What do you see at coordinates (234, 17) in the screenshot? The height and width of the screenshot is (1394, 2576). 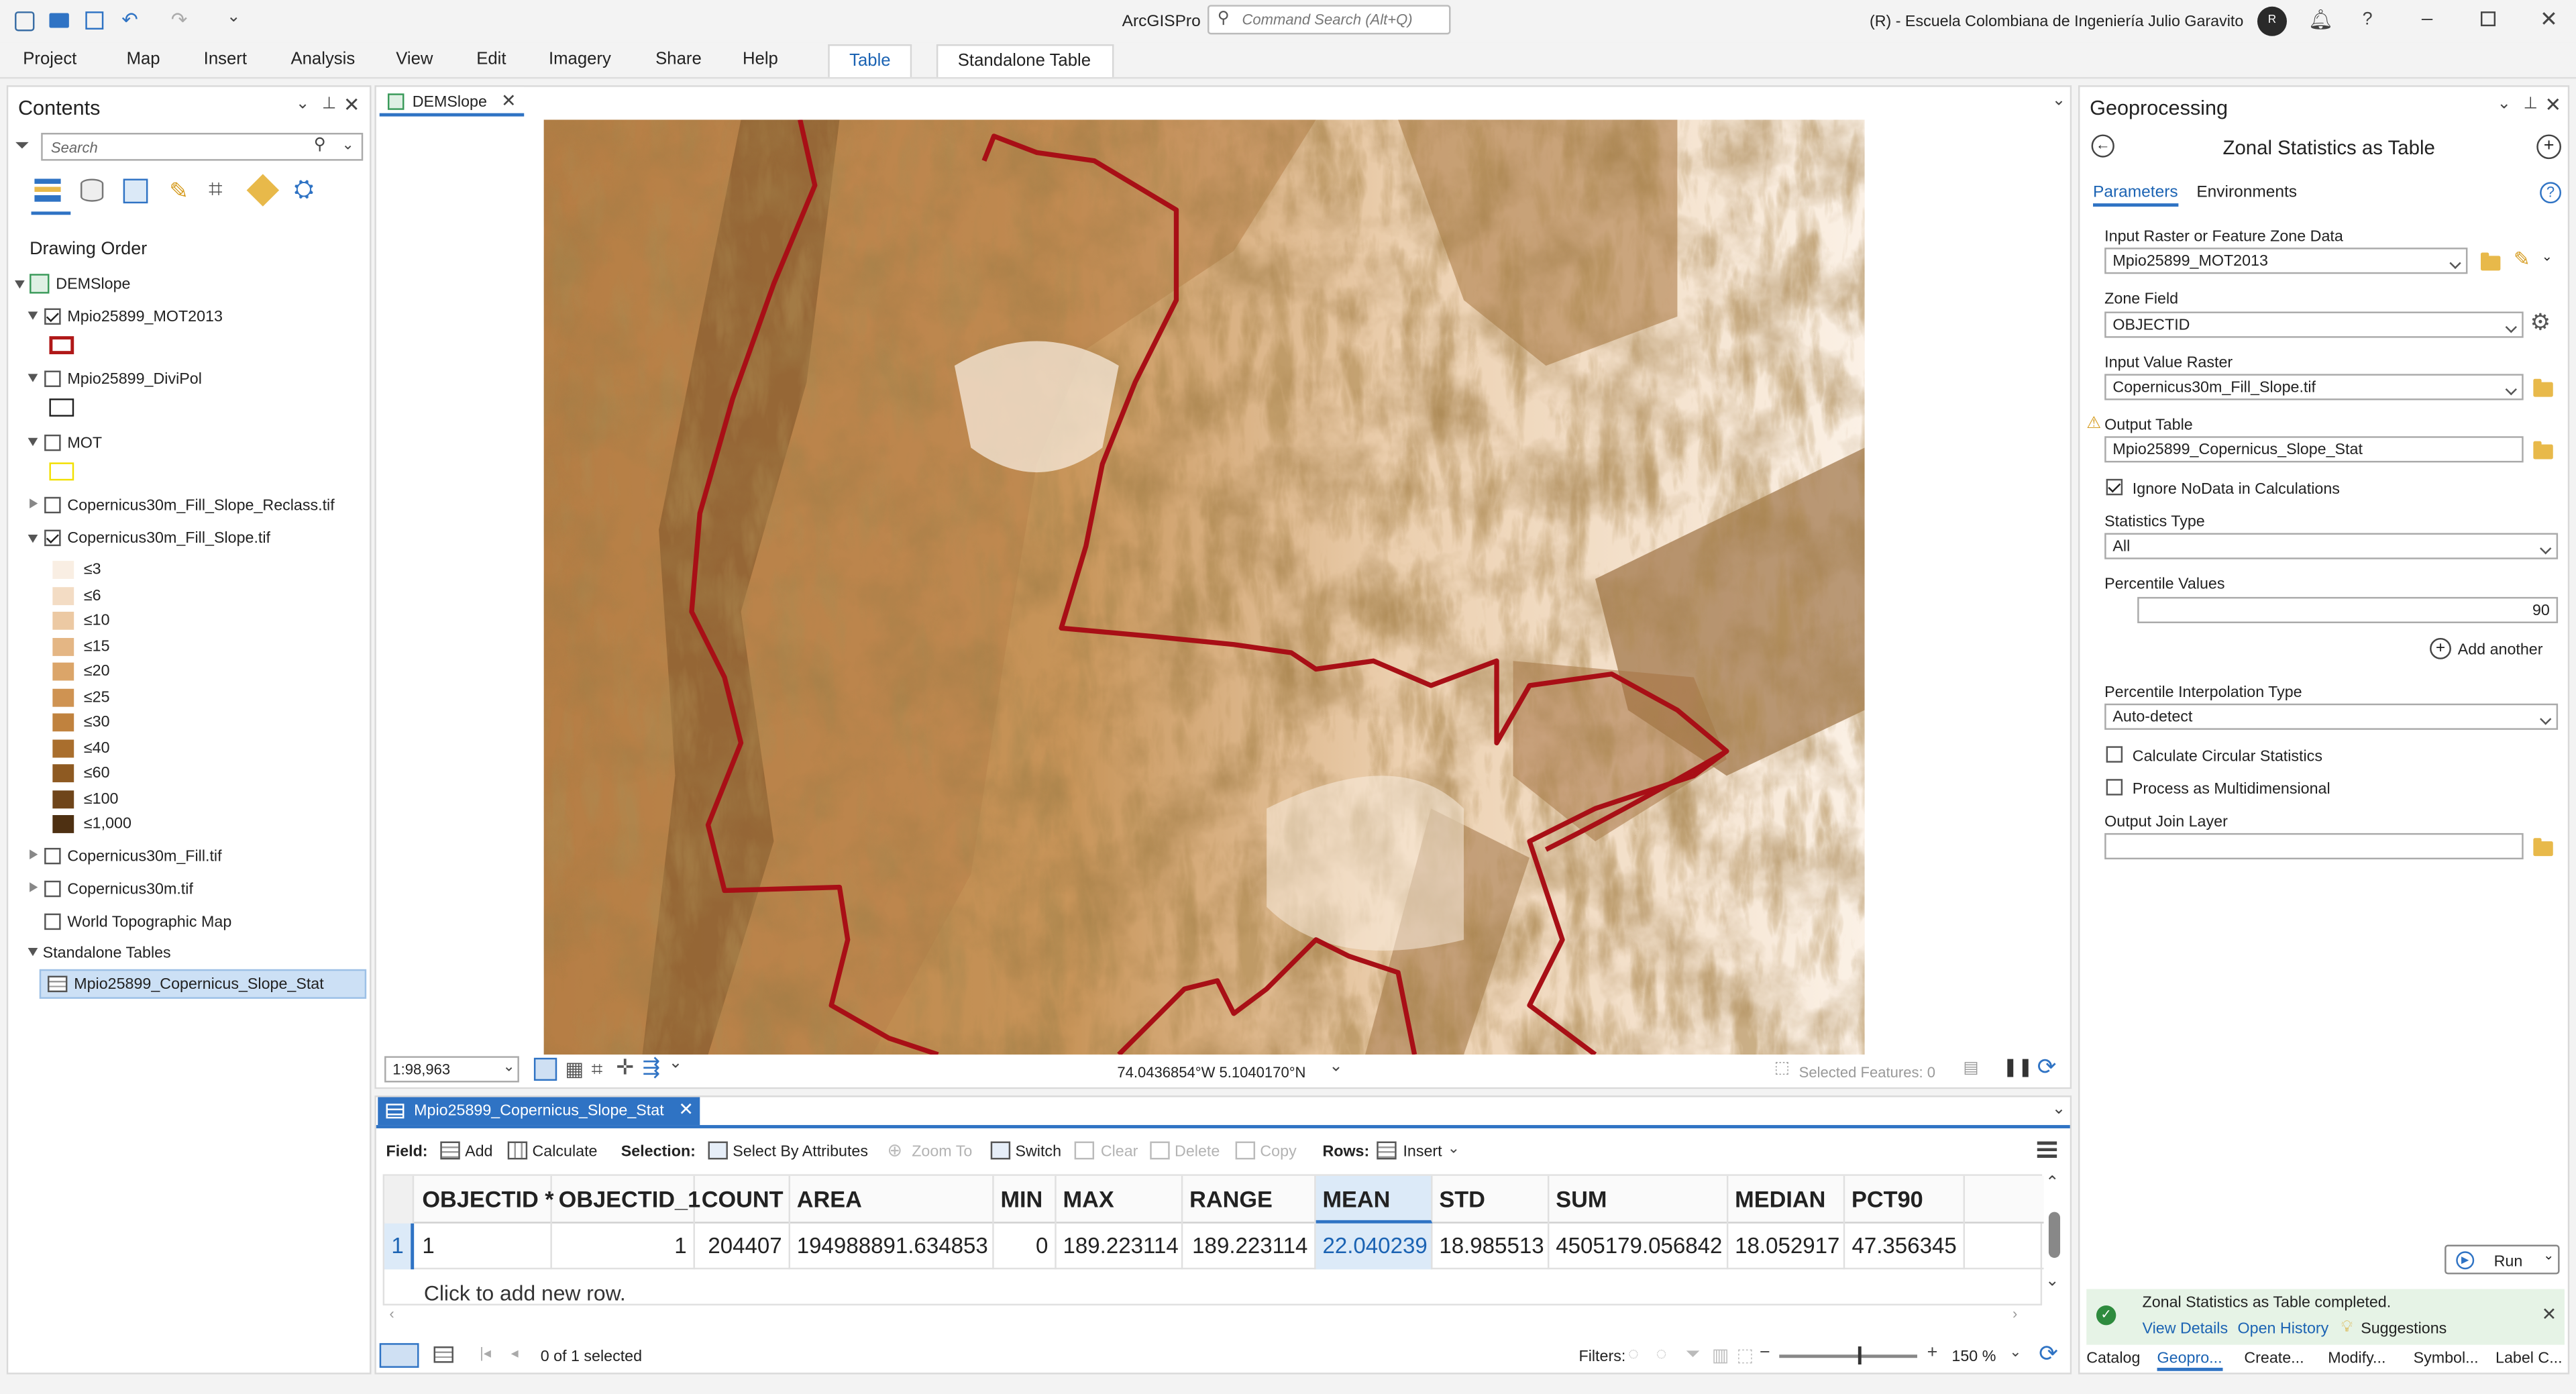 I see `customize-qat-icon: ⌄` at bounding box center [234, 17].